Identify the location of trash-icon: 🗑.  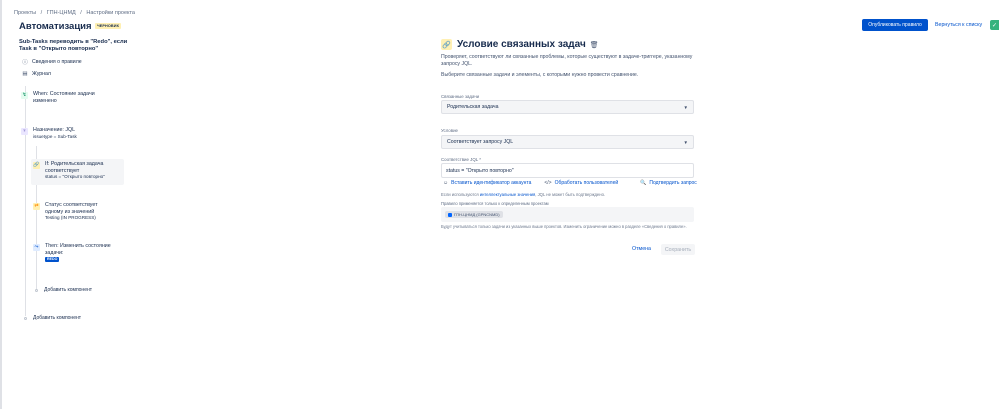
(594, 45).